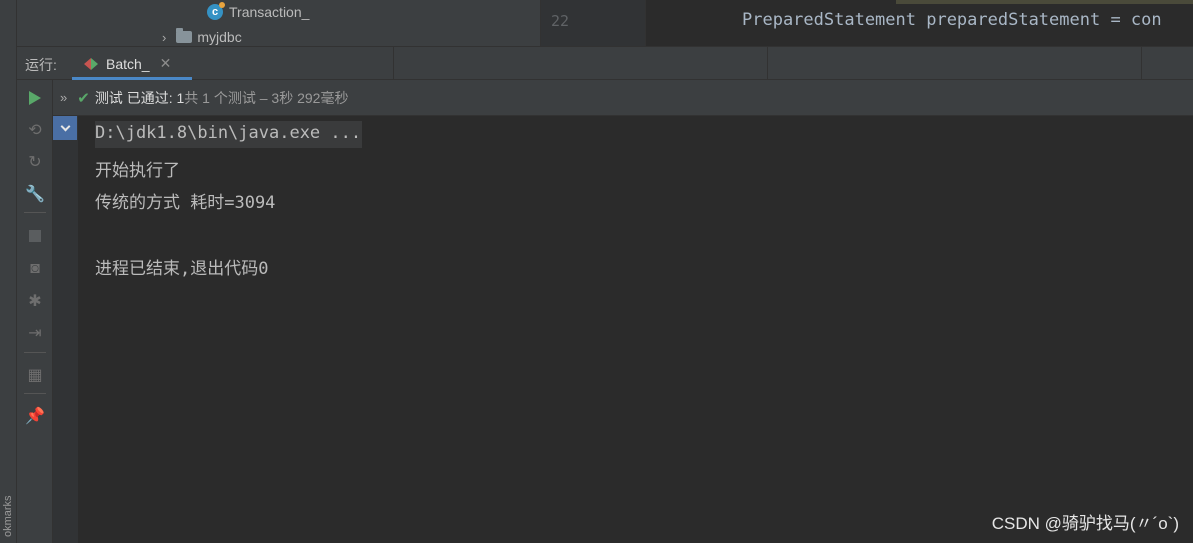 The width and height of the screenshot is (1193, 543). Describe the element at coordinates (8, 271) in the screenshot. I see `bookmarks-strip: okmarks` at that location.